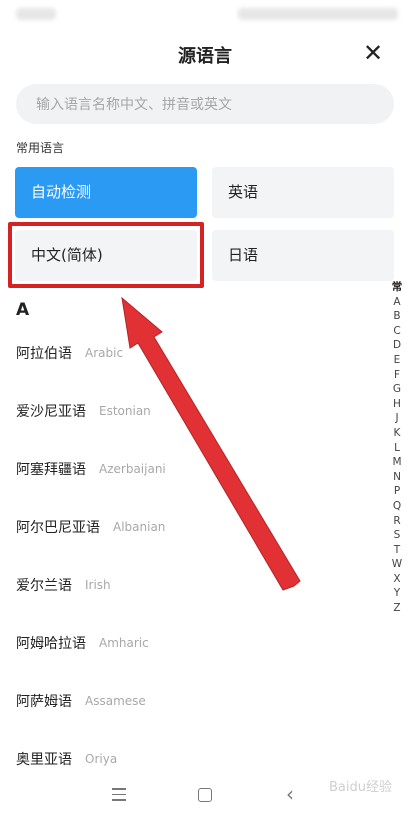 The height and width of the screenshot is (820, 410). I want to click on language-name: 爱沙尼亚语, so click(51, 412).